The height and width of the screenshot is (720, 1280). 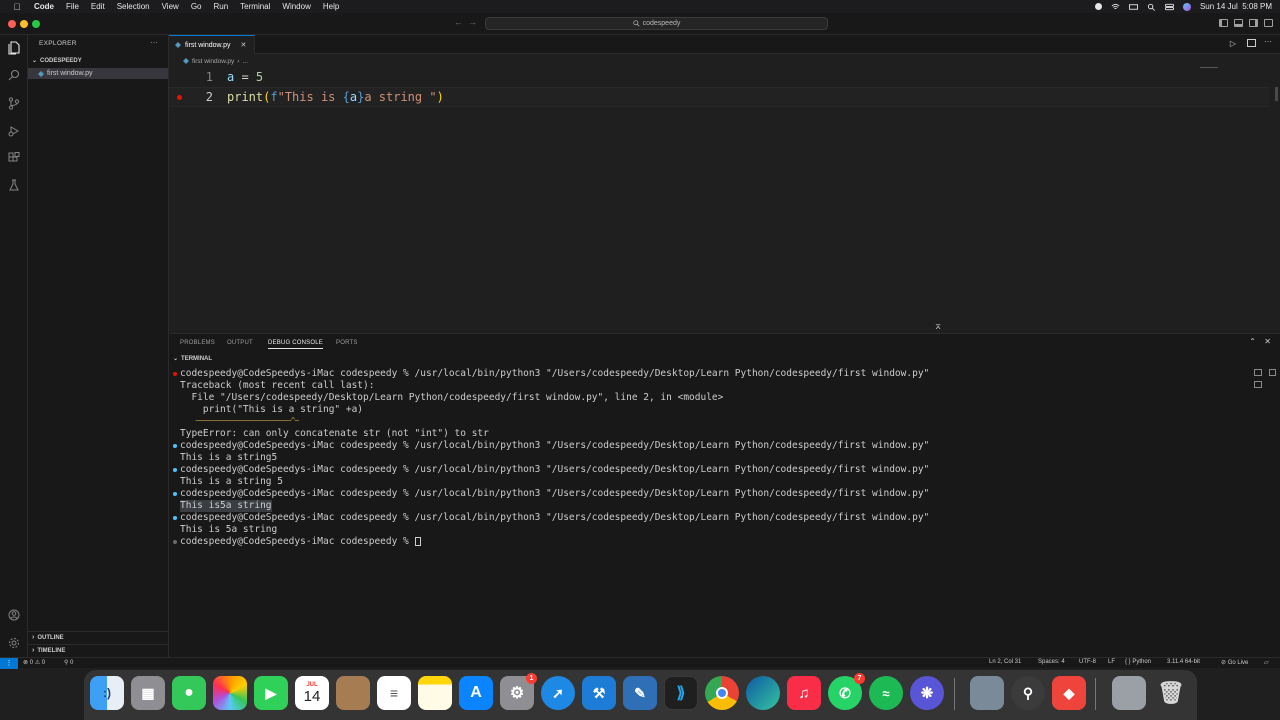 I want to click on system-settings-icon: ⚙ 1, so click(x=518, y=691).